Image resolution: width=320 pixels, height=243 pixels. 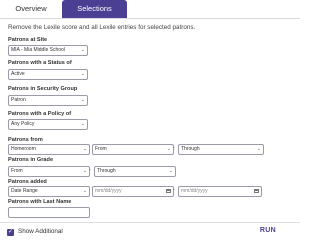 What do you see at coordinates (220, 191) in the screenshot?
I see `added-end-date: mm/dd/yyyy` at bounding box center [220, 191].